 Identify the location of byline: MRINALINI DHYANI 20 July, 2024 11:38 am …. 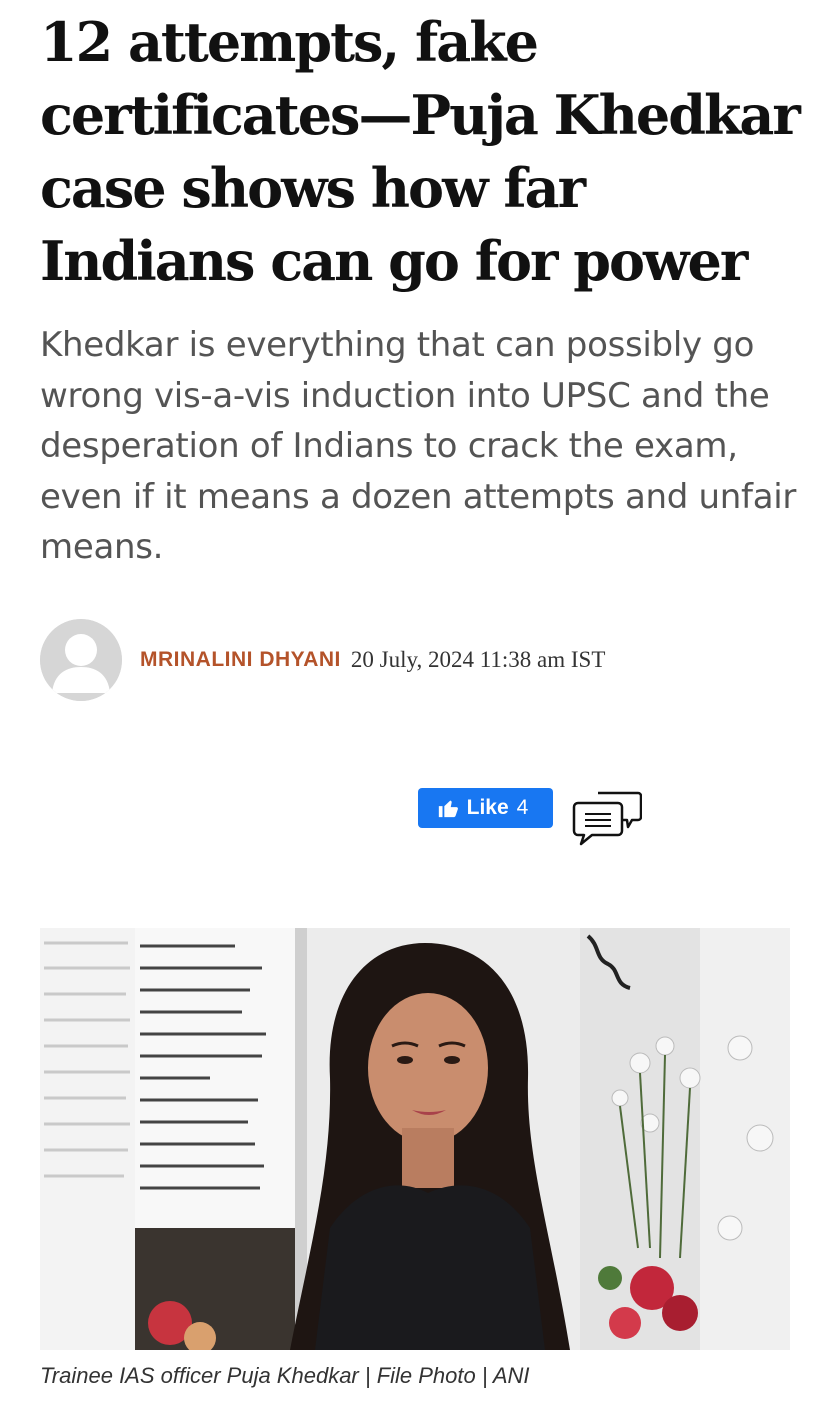
(322, 660).